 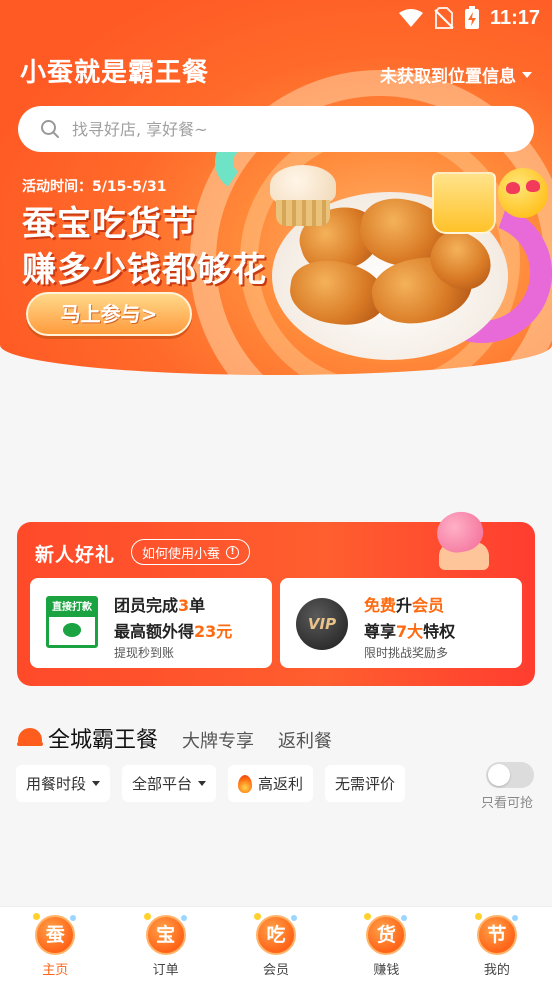 I want to click on flame-icon, so click(x=245, y=783).